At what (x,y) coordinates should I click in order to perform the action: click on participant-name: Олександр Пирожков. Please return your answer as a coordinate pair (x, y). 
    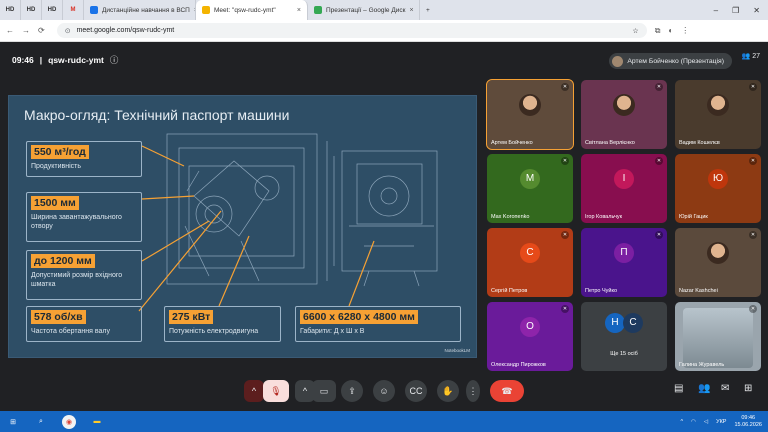
    Looking at the image, I should click on (518, 365).